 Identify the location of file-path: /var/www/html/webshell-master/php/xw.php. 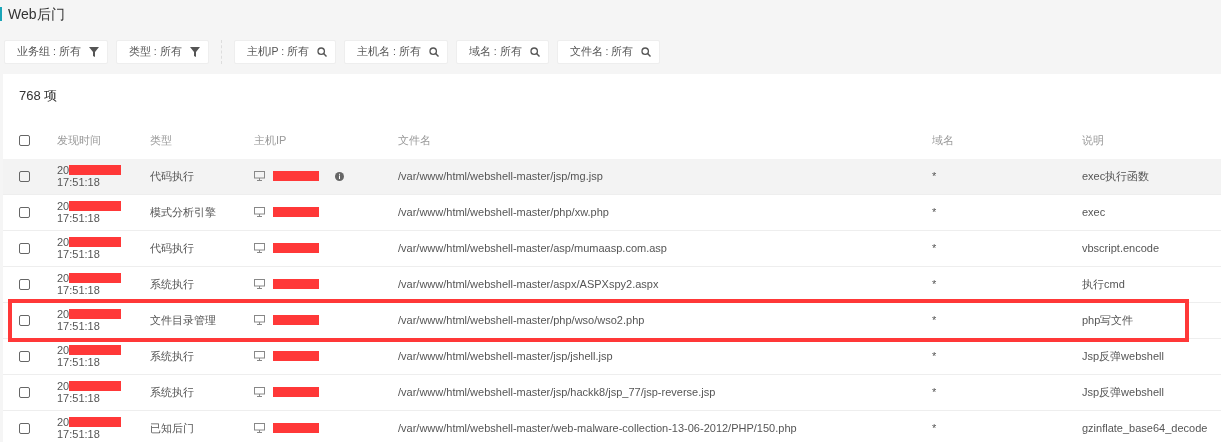
(503, 211).